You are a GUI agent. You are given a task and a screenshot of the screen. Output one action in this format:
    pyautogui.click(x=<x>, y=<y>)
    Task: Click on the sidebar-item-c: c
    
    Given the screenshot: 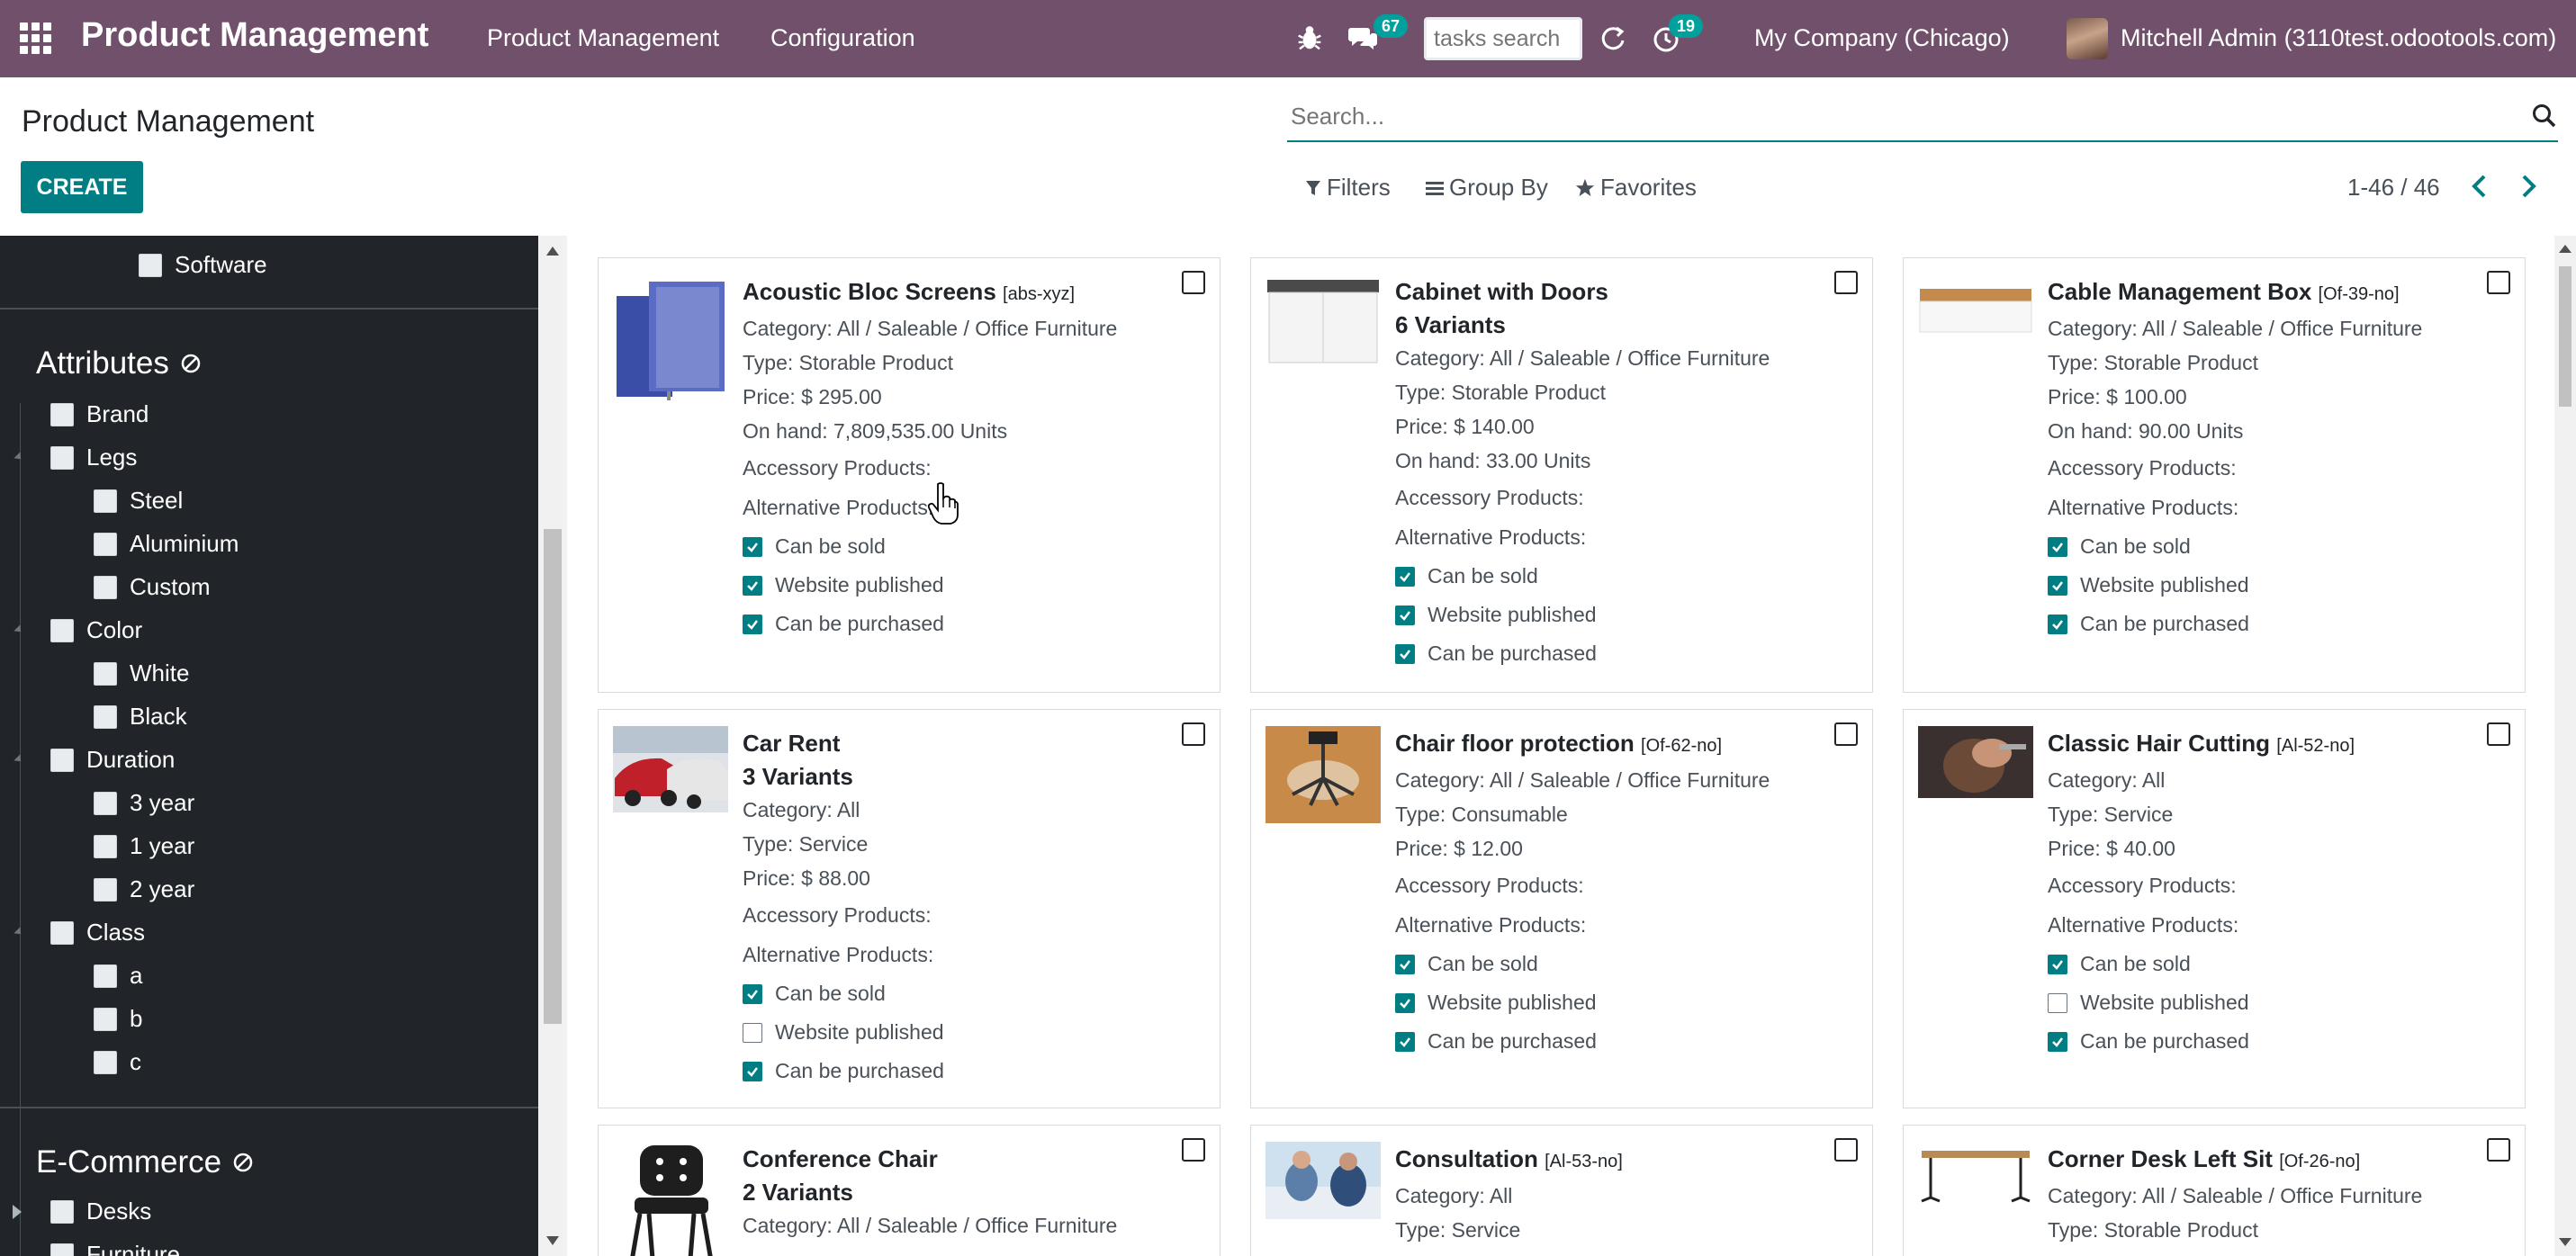 What is the action you would take?
    pyautogui.click(x=117, y=1062)
    